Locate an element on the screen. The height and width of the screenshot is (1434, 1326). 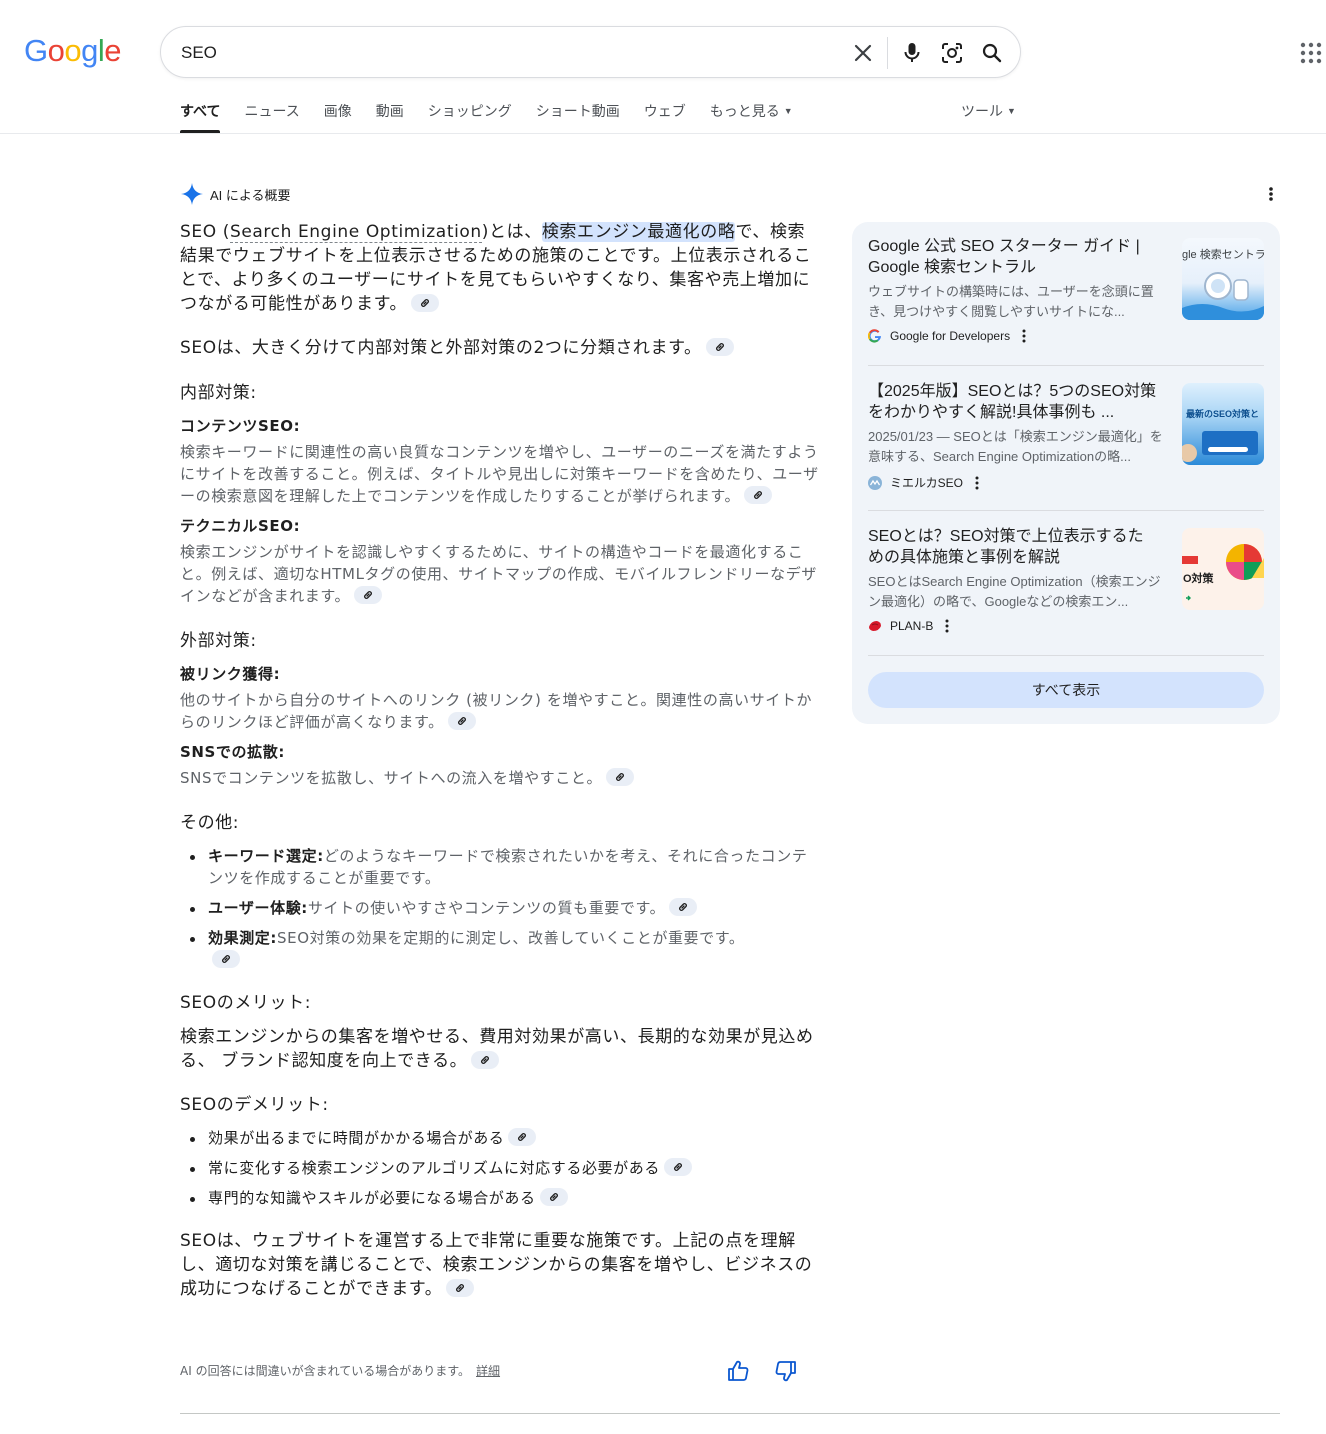
show-all-button: すべて表示 is located at coordinates (1066, 690).